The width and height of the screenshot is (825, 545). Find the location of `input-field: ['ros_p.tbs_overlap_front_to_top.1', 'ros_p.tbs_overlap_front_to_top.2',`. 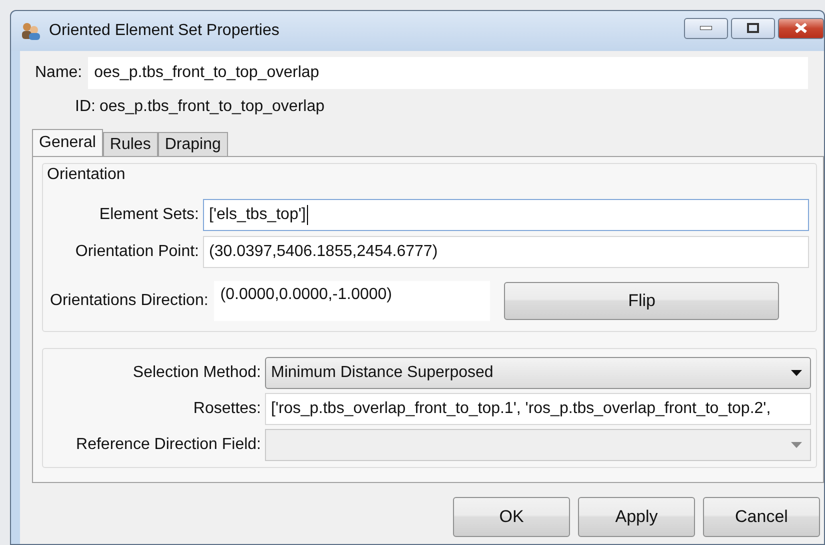

input-field: ['ros_p.tbs_overlap_front_to_top.1', 'ros_p.tbs_overlap_front_to_top.2', is located at coordinates (538, 409).